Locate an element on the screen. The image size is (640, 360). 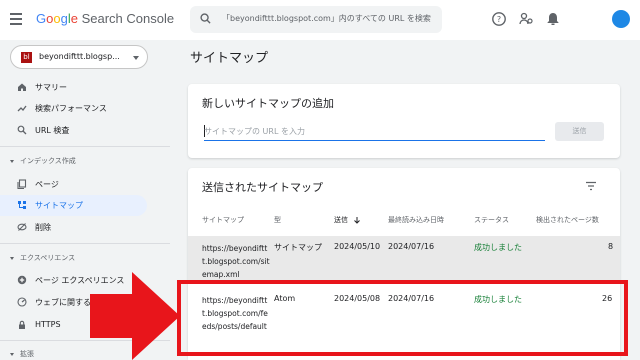
sidebar-item-pages: ページ is located at coordinates (73, 184).